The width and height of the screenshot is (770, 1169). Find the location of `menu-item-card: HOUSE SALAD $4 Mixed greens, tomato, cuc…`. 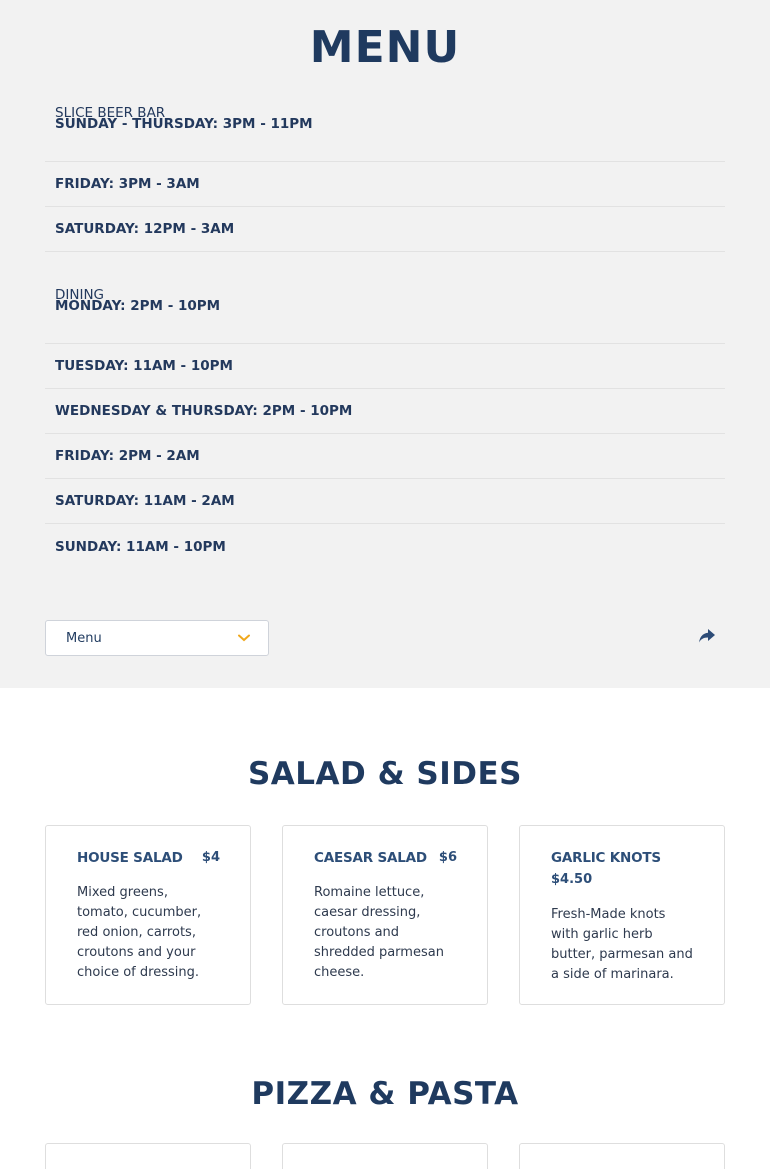

menu-item-card: HOUSE SALAD $4 Mixed greens, tomato, cuc… is located at coordinates (148, 915).